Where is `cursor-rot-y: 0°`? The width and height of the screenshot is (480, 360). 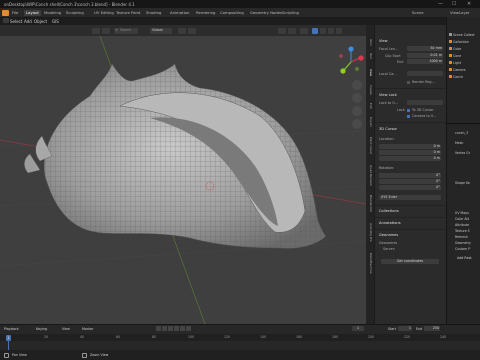
cursor-rot-y: 0° is located at coordinates (410, 181).